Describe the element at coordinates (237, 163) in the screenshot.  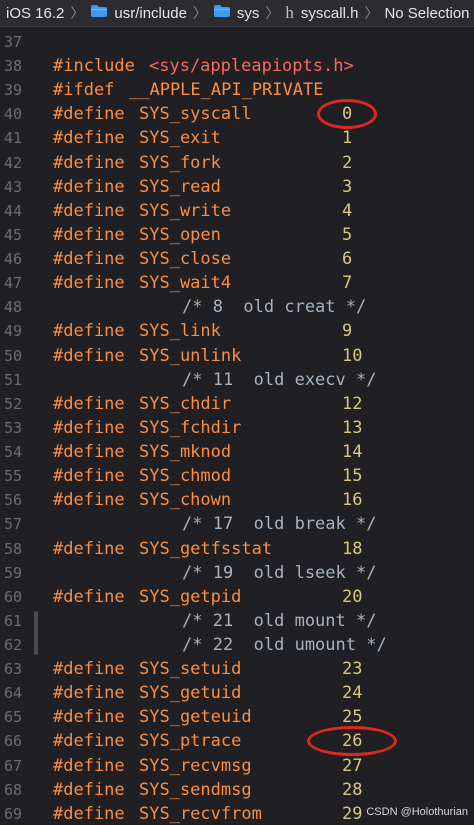
I see `code-line: 42 #define SYS_fork 2` at that location.